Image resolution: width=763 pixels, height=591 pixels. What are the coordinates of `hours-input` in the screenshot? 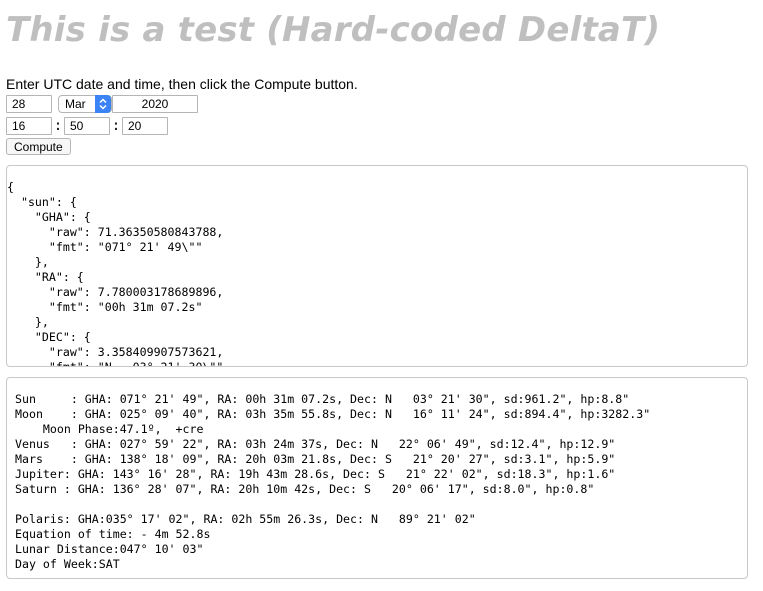 It's located at (29, 126).